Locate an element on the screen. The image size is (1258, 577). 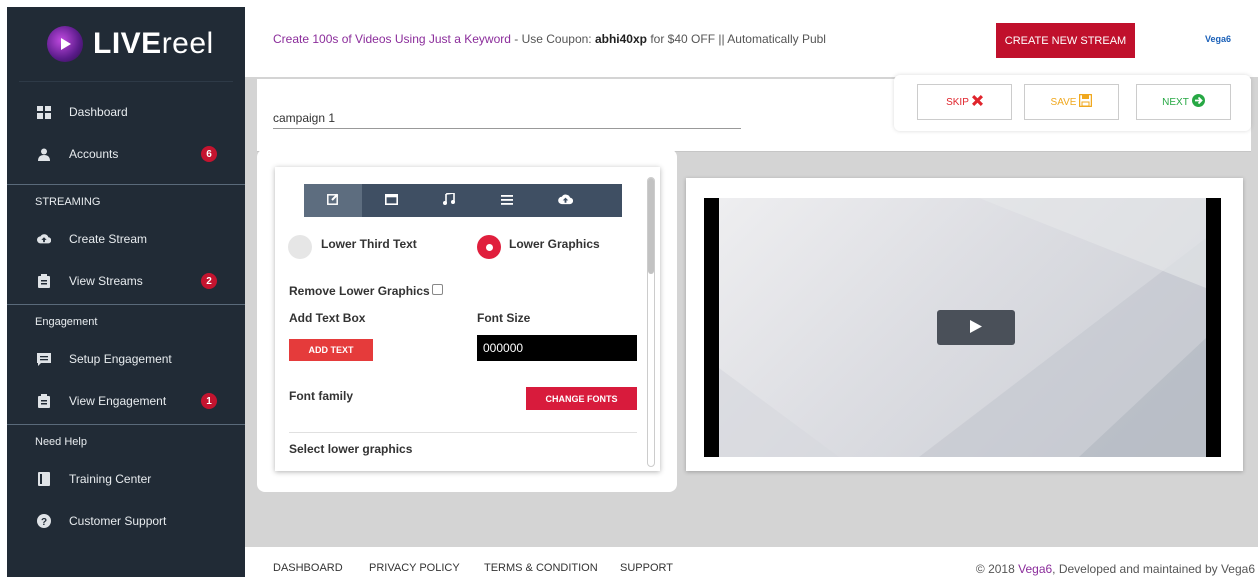
sidebar-item-setup-engagement: Setup Engagement is located at coordinates (126, 359).